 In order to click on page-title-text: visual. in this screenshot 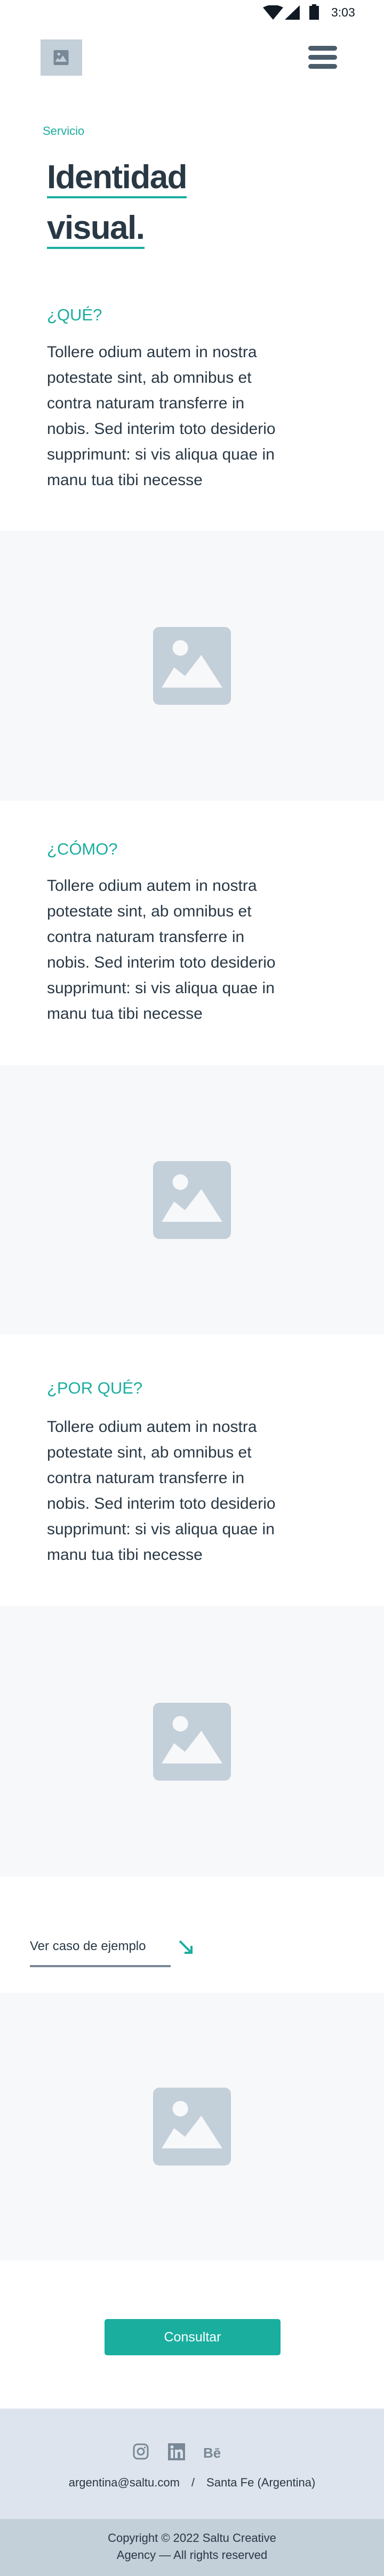, I will do `click(96, 230)`.